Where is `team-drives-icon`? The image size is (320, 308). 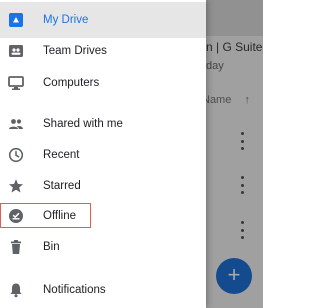
team-drives-icon is located at coordinates (16, 51).